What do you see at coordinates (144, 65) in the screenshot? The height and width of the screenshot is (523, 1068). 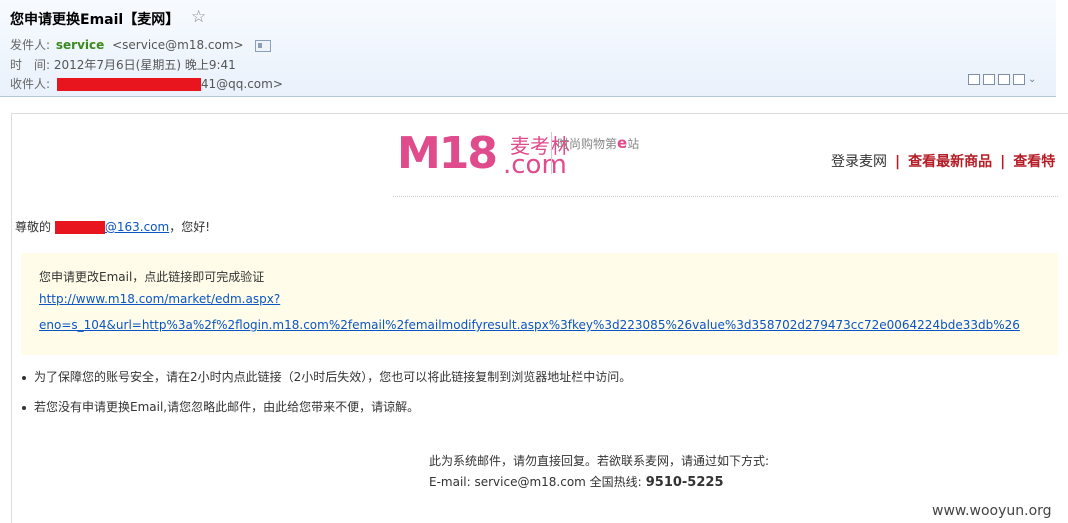 I see `time-value: 2012年7月6日(星期五) 晚上9:41` at bounding box center [144, 65].